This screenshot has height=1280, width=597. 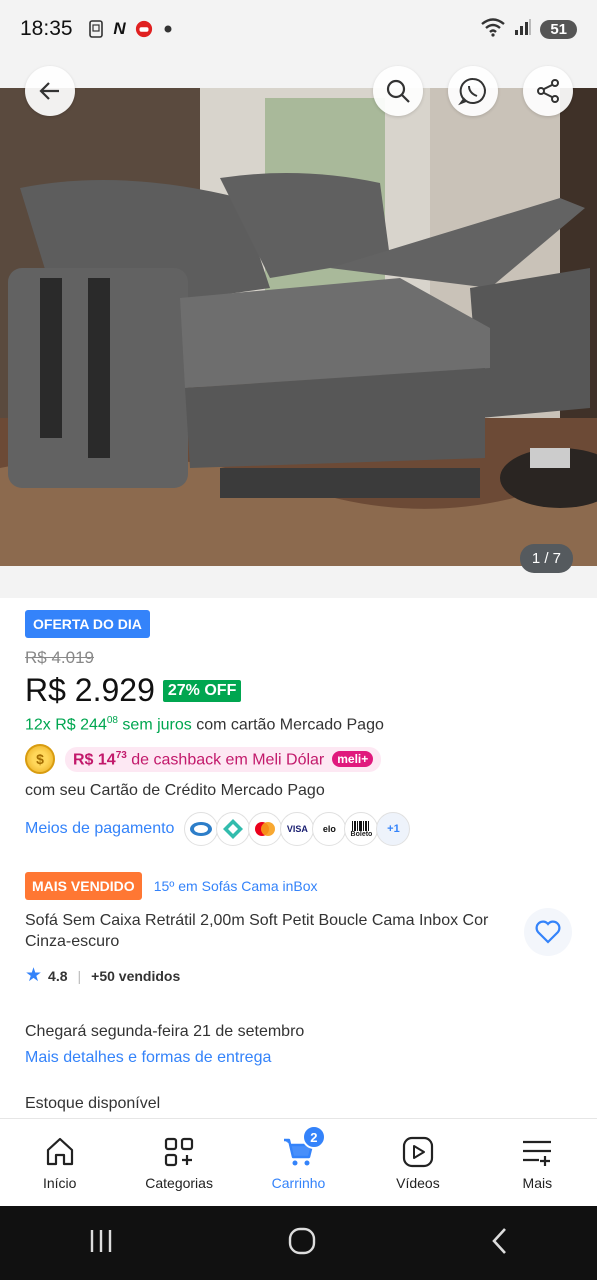 What do you see at coordinates (96, 29) in the screenshot?
I see `phone-icon` at bounding box center [96, 29].